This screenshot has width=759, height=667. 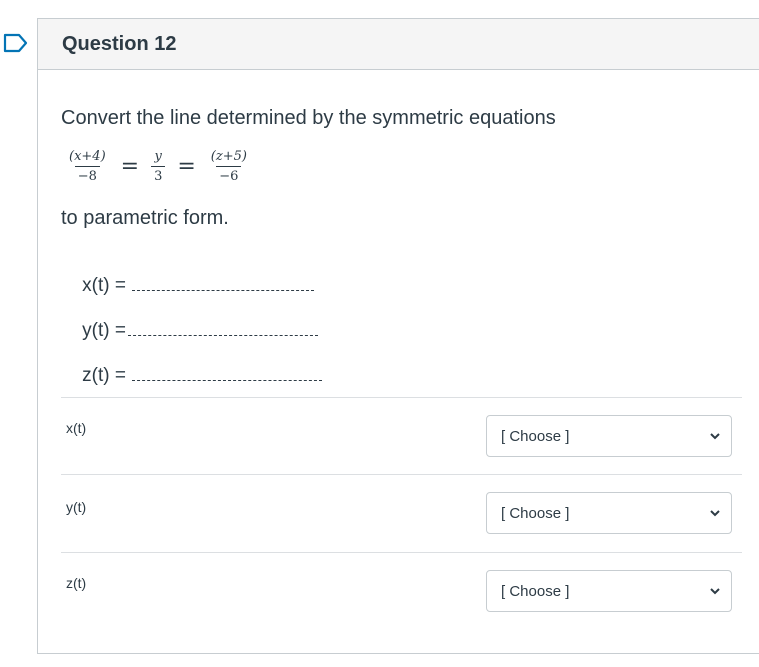 I want to click on fraction-z-denominator: −6, so click(x=229, y=175).